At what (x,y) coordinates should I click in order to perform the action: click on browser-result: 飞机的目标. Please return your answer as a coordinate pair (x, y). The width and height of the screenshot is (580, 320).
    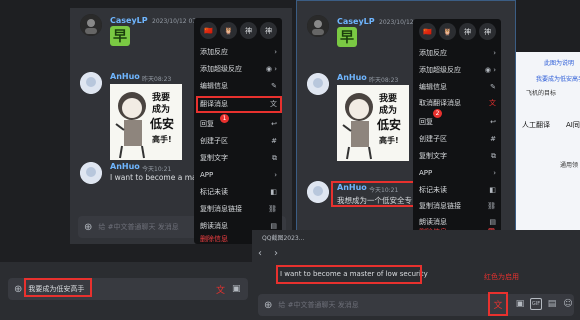
    Looking at the image, I should click on (541, 93).